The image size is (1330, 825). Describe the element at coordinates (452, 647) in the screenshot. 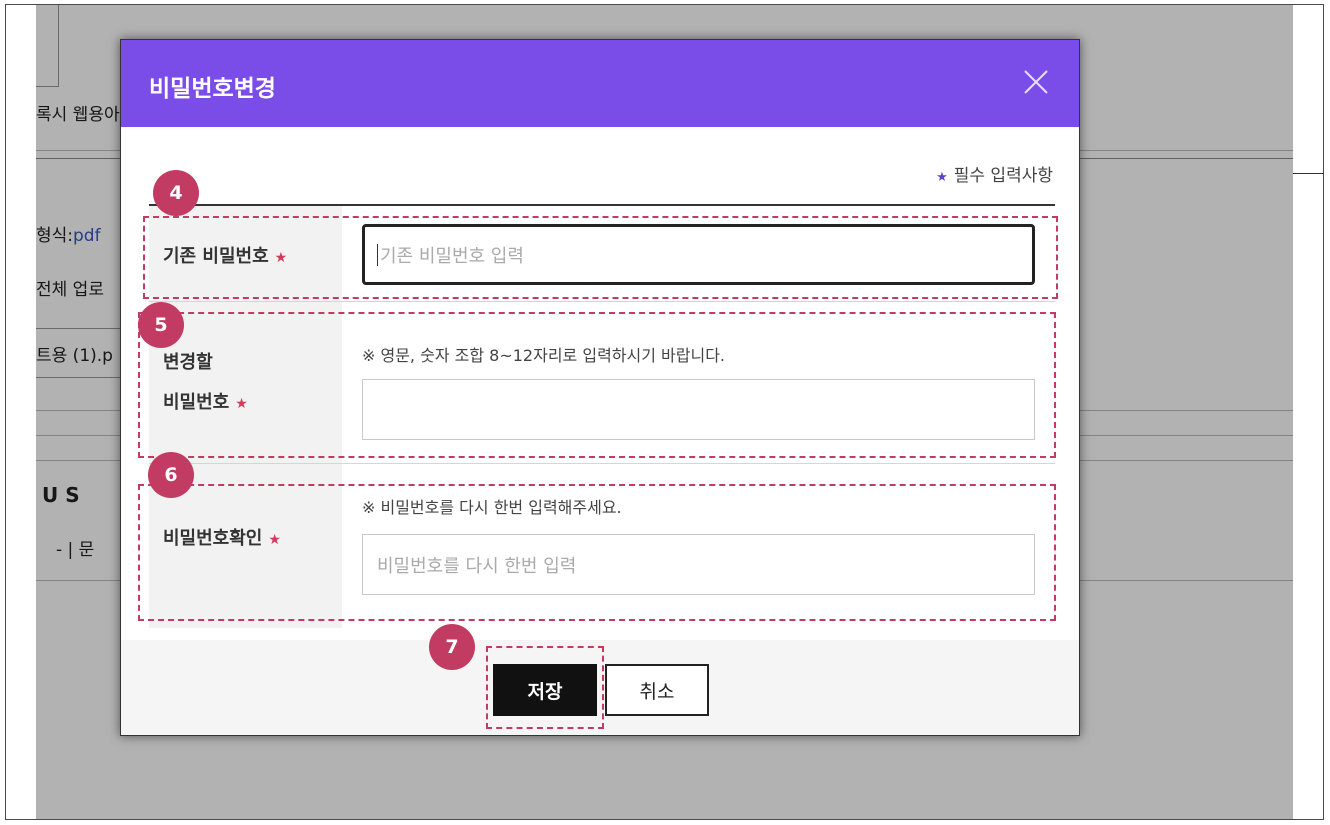

I see `annotation-badge-7: 7` at that location.